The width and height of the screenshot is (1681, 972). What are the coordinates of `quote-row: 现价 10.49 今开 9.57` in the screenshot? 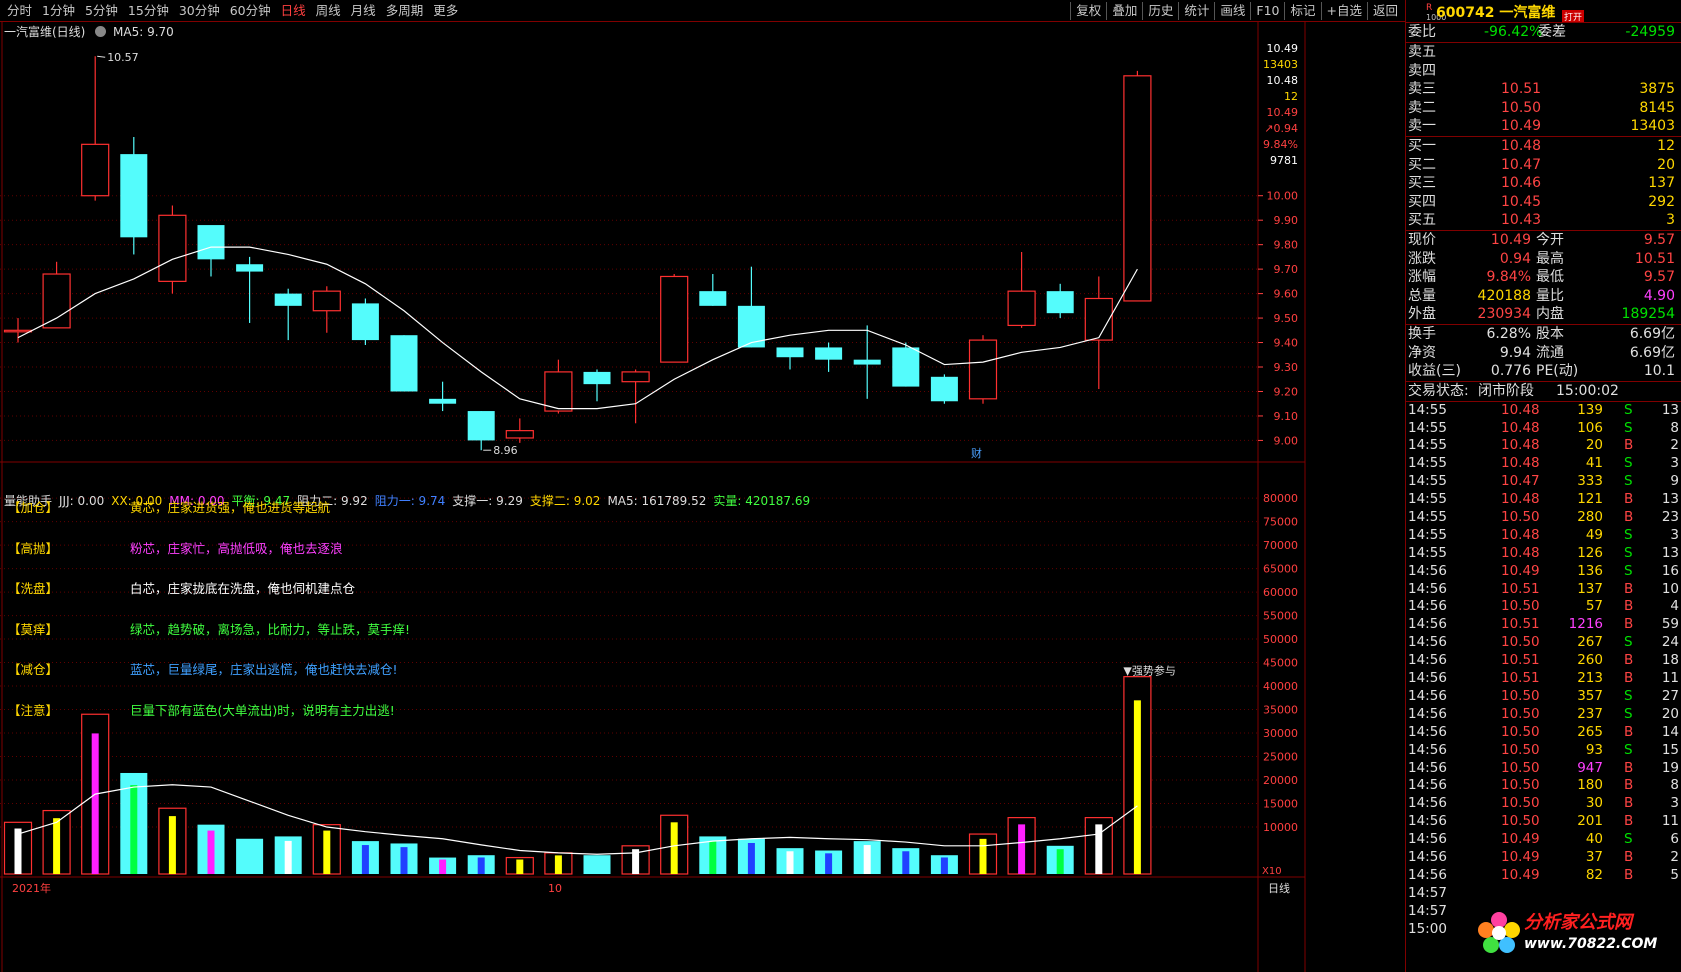 It's located at (1543, 240).